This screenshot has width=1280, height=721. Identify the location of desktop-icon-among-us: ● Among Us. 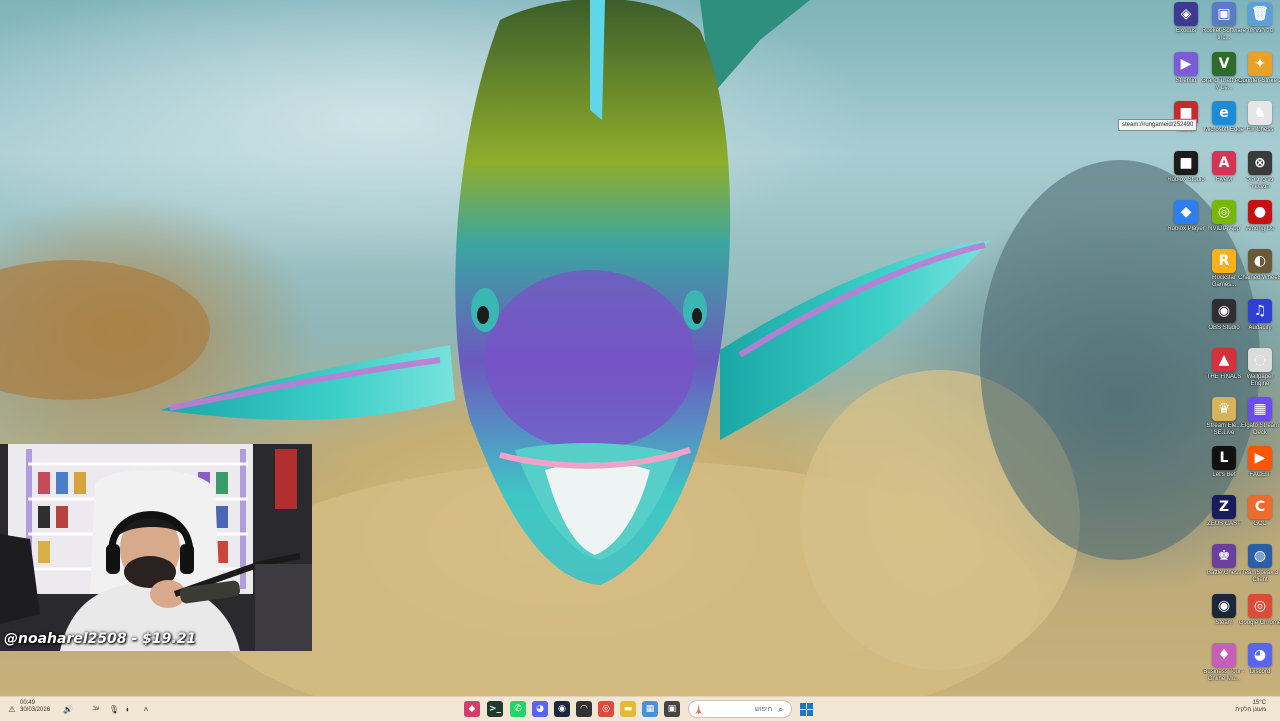
(1258, 224).